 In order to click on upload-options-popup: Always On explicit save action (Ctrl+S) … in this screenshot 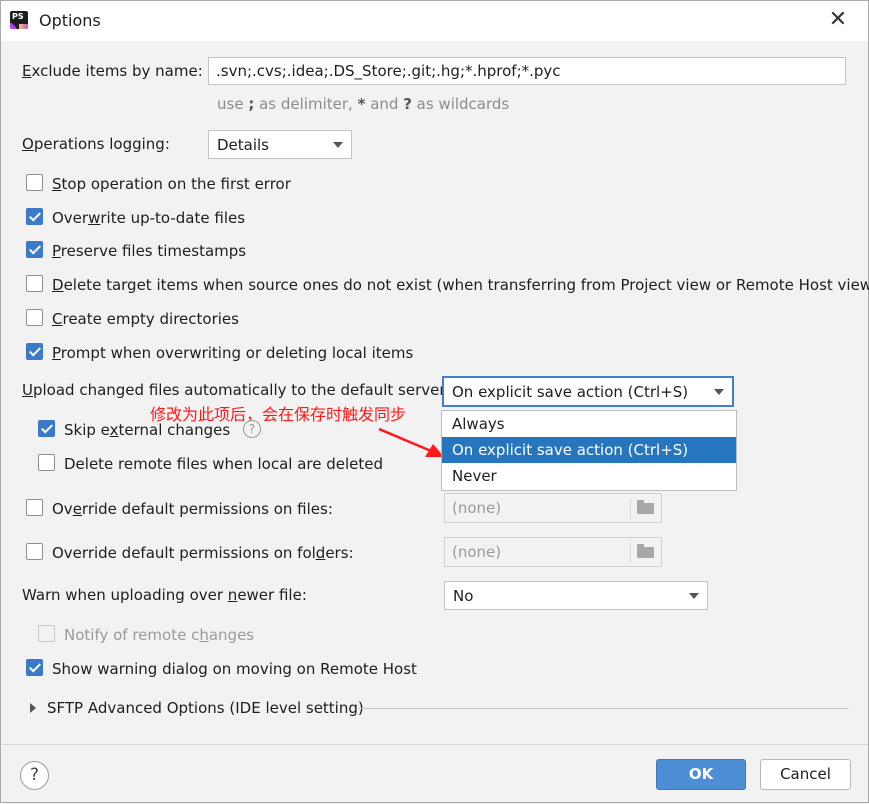, I will do `click(589, 450)`.